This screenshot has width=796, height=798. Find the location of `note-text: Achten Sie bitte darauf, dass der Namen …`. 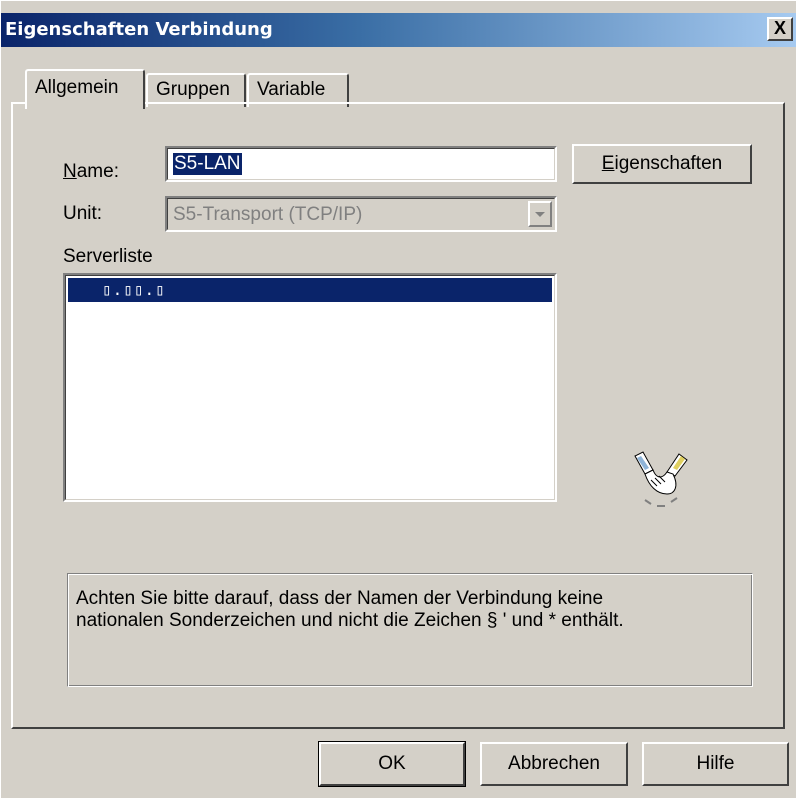

note-text: Achten Sie bitte darauf, dass der Namen … is located at coordinates (350, 610).